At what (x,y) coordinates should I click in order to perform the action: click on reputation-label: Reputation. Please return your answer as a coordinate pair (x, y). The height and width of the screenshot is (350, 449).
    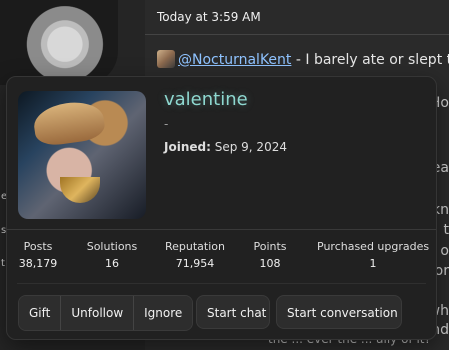
    Looking at the image, I should click on (195, 246).